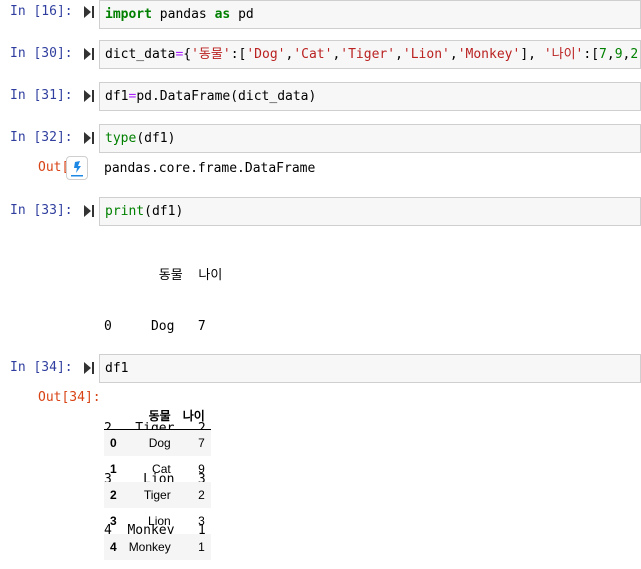 The width and height of the screenshot is (641, 569). I want to click on code-token: 9, so click(618, 54).